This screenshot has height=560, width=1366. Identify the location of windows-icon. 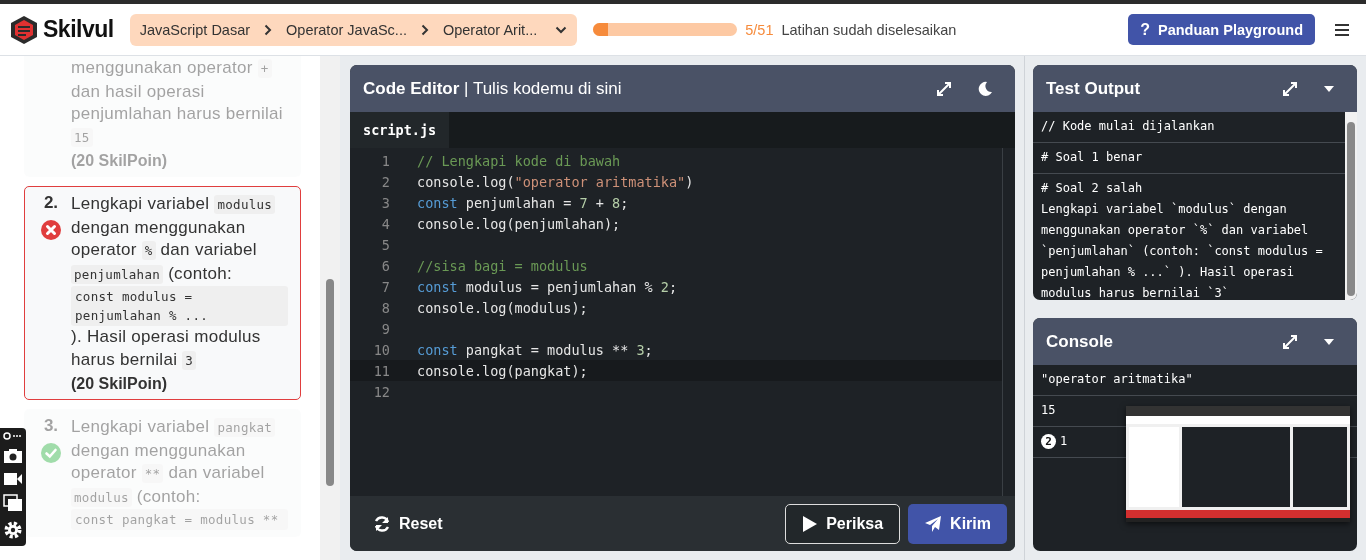
(13, 503).